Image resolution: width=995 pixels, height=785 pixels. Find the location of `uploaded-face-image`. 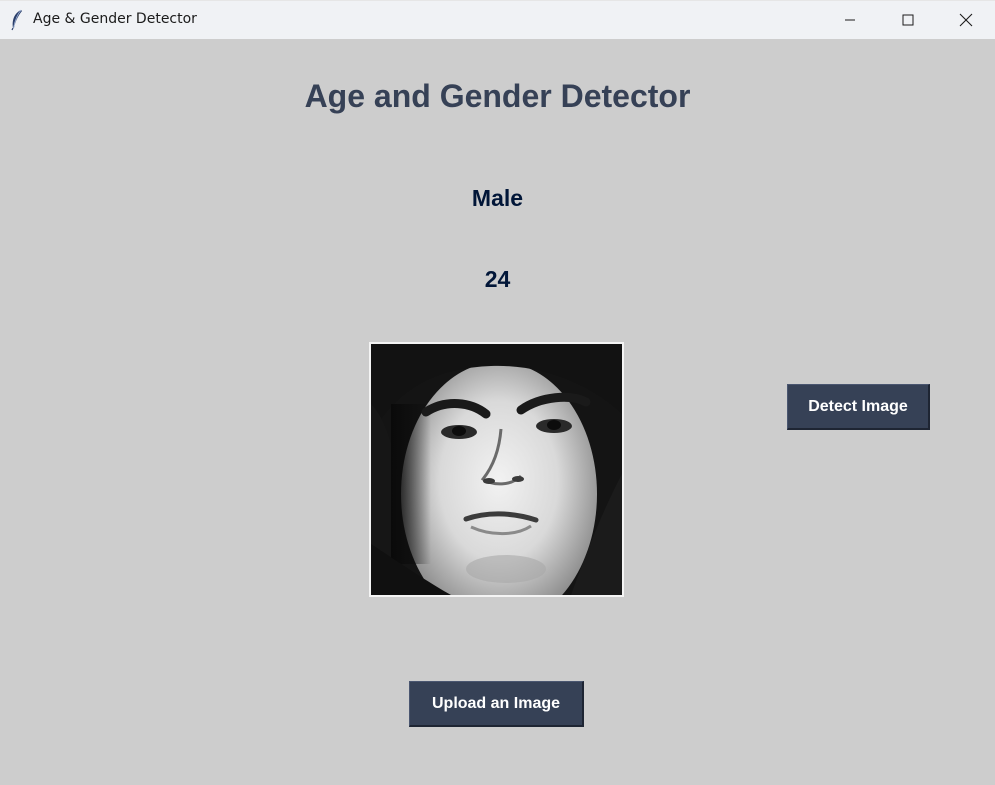

uploaded-face-image is located at coordinates (496, 469).